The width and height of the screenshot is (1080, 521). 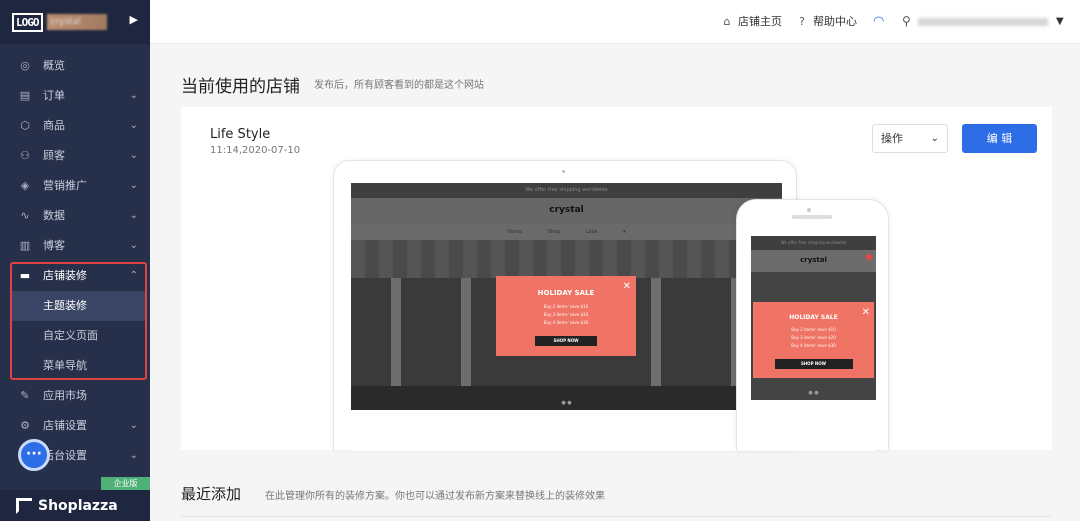 I want to click on sidebar-item-analytics: ∿ 数据 ⌄, so click(x=75, y=216).